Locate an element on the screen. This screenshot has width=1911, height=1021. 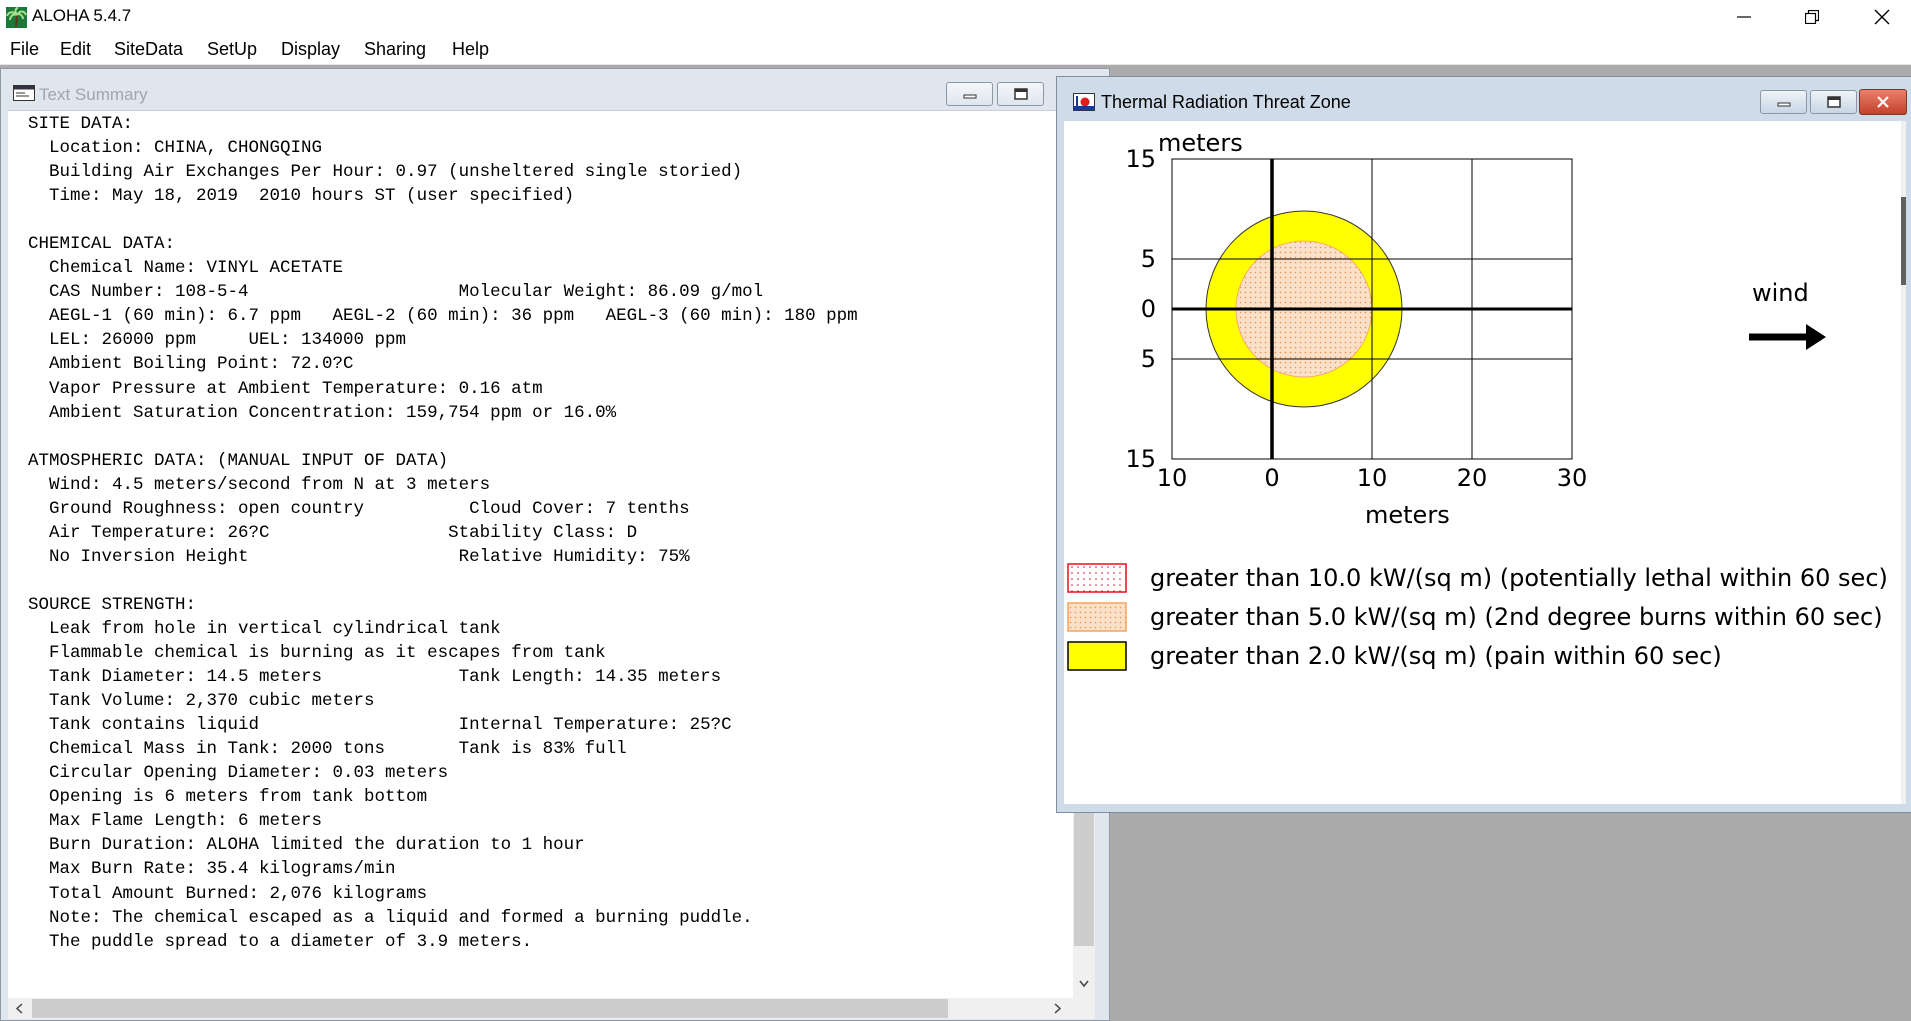
threat-zone-maximize-button is located at coordinates (1833, 102).